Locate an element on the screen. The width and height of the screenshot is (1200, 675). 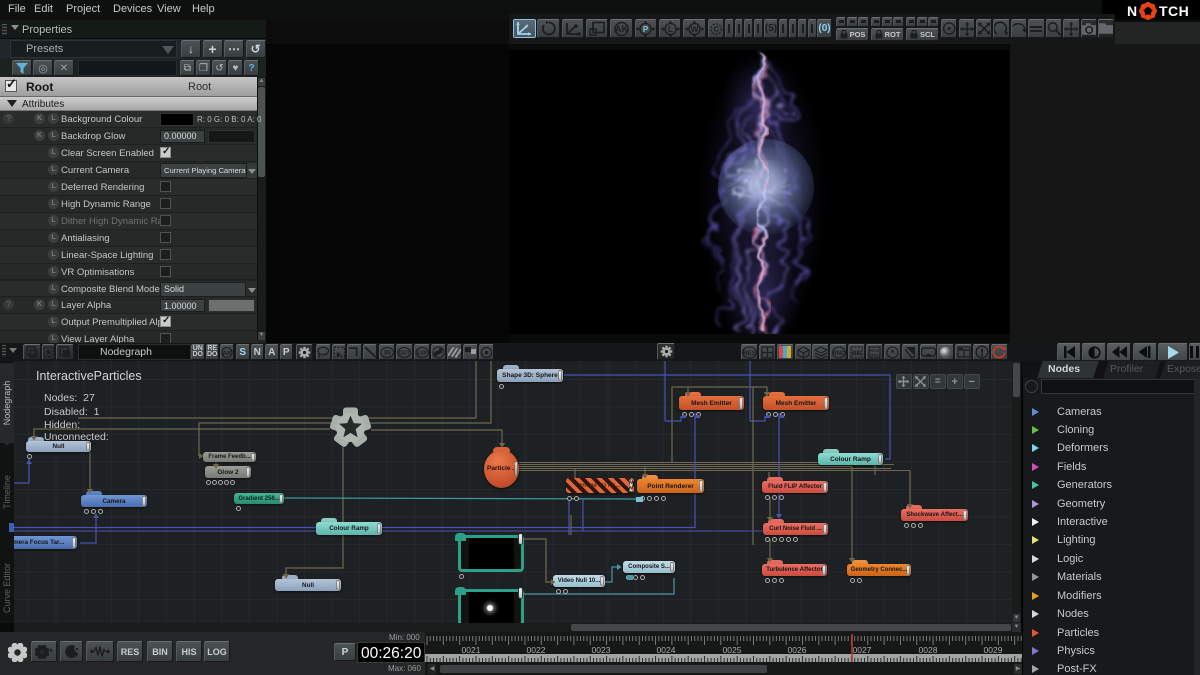
svg-text: 0029 is located at coordinates (993, 650).